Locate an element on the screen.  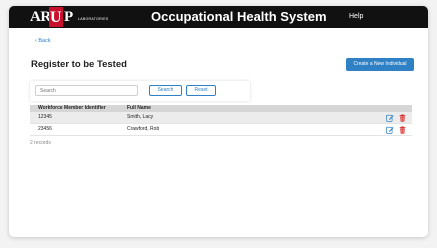
logo-subtext: LABORATORIES is located at coordinates (93, 19).